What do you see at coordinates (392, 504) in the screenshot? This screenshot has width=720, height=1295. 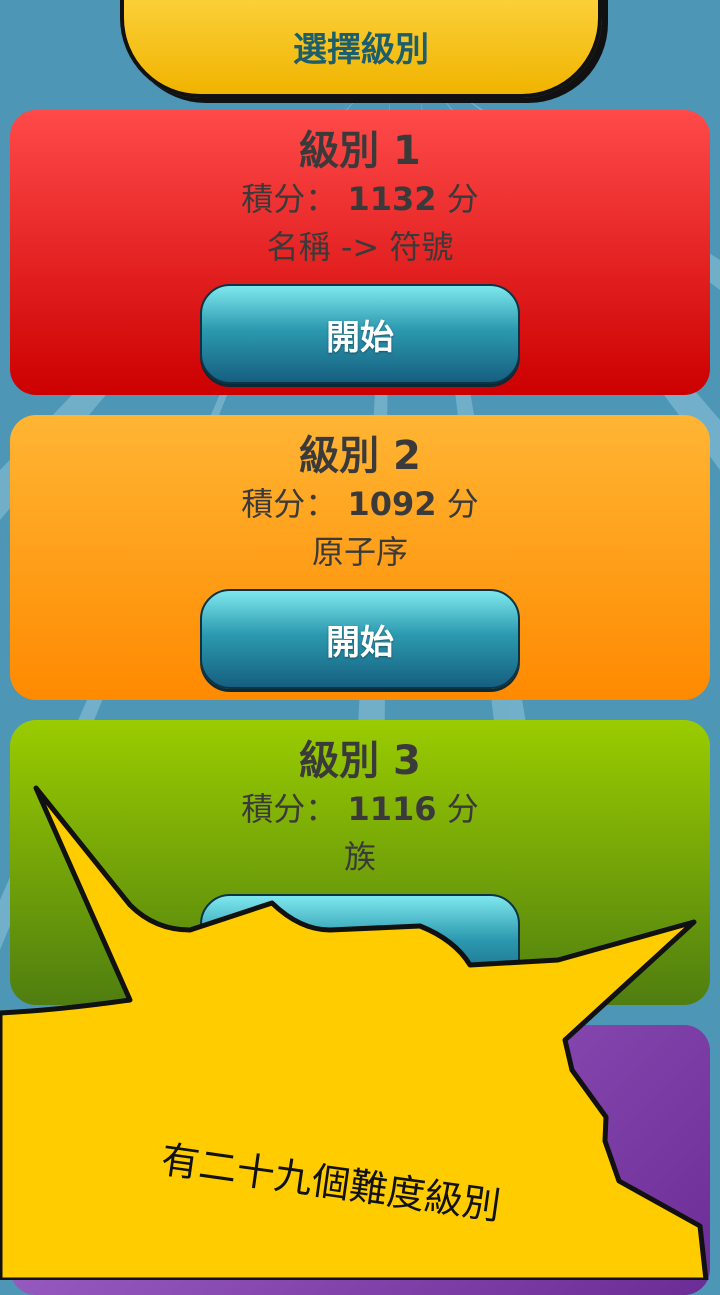 I see `score-value: 1092` at bounding box center [392, 504].